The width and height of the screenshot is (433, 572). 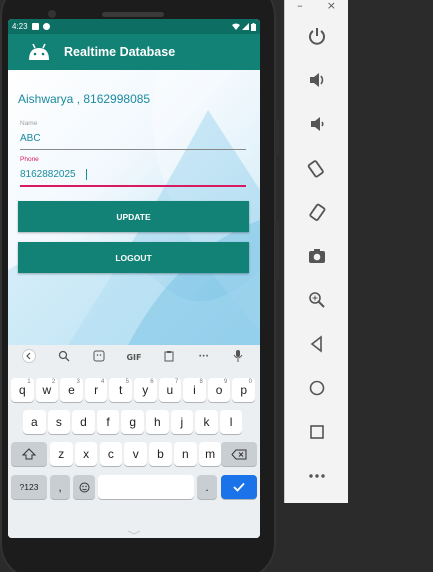 What do you see at coordinates (317, 212) in the screenshot?
I see `rotate-right-icon` at bounding box center [317, 212].